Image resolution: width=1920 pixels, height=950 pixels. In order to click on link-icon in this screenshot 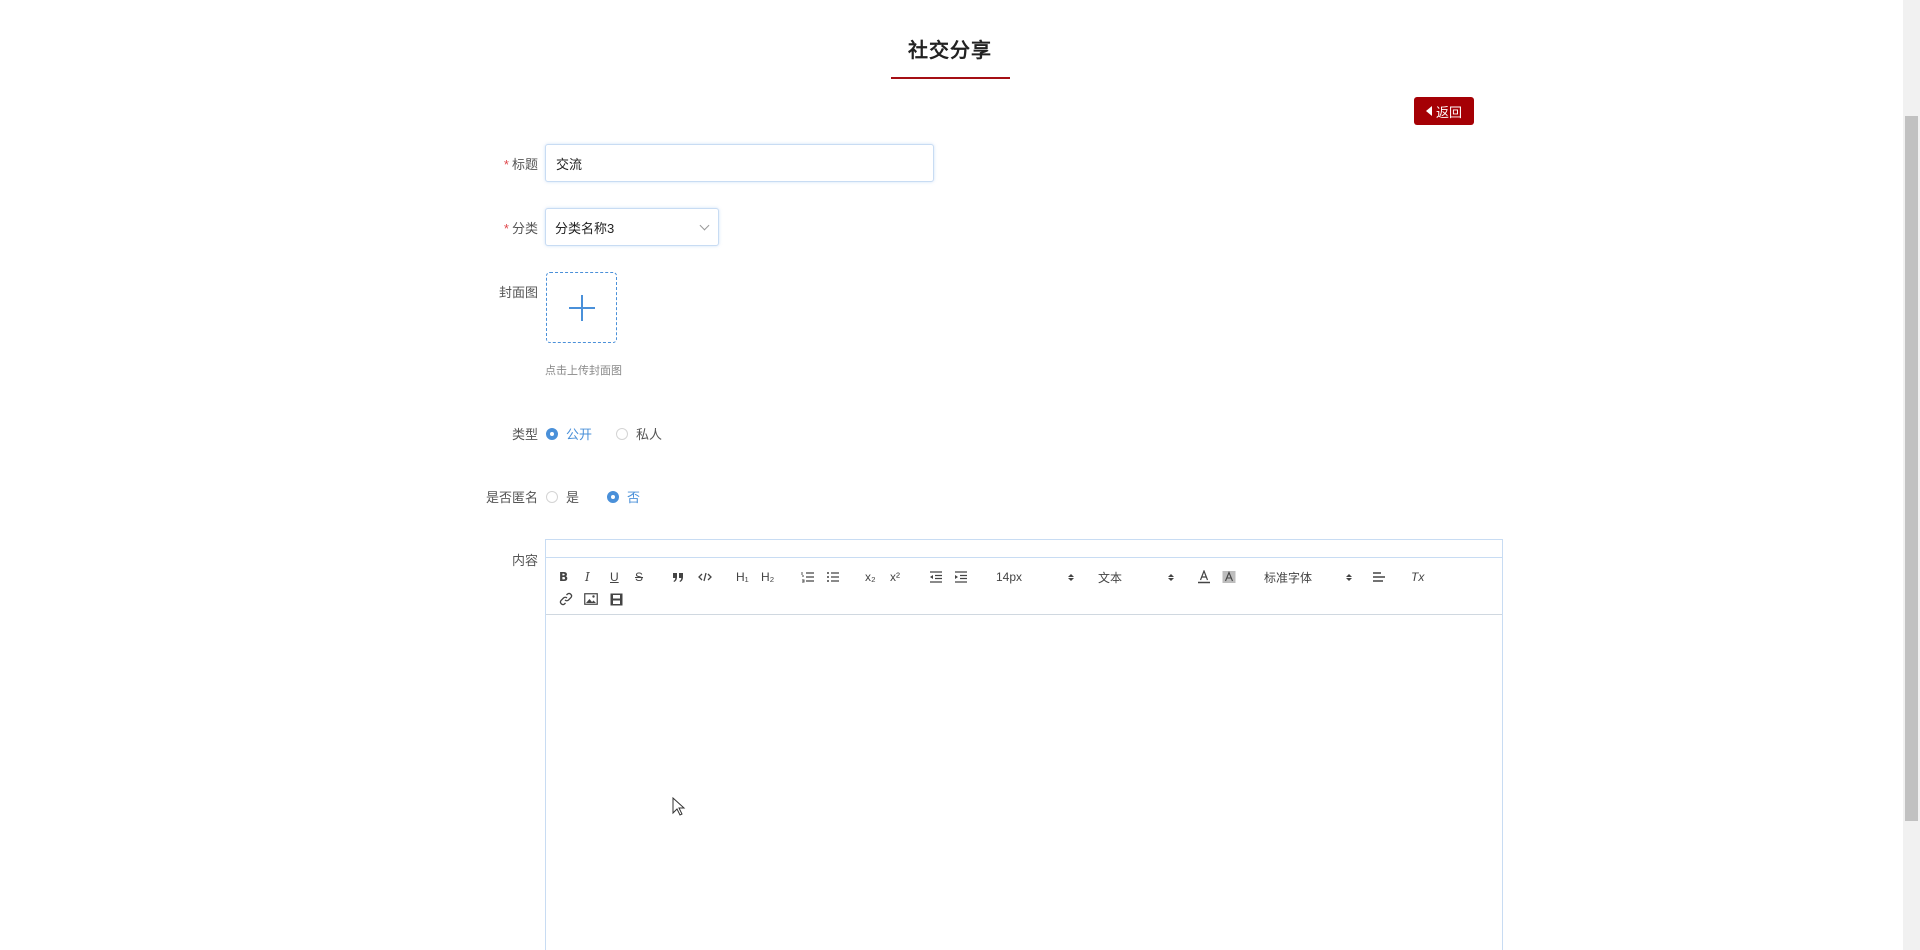, I will do `click(566, 599)`.